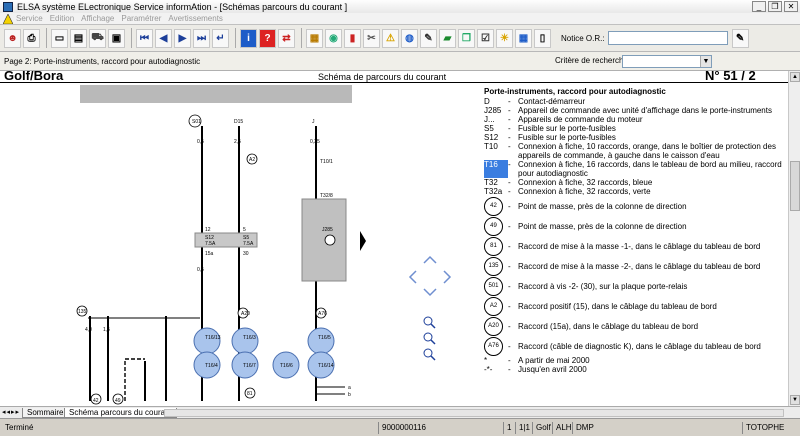  What do you see at coordinates (507, 428) in the screenshot?
I see `status-page: 1` at bounding box center [507, 428].